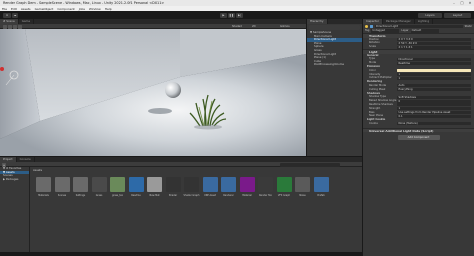 This screenshot has height=256, width=474. Describe the element at coordinates (20, 26) in the screenshot. I see `scale-tool-icon` at that location.